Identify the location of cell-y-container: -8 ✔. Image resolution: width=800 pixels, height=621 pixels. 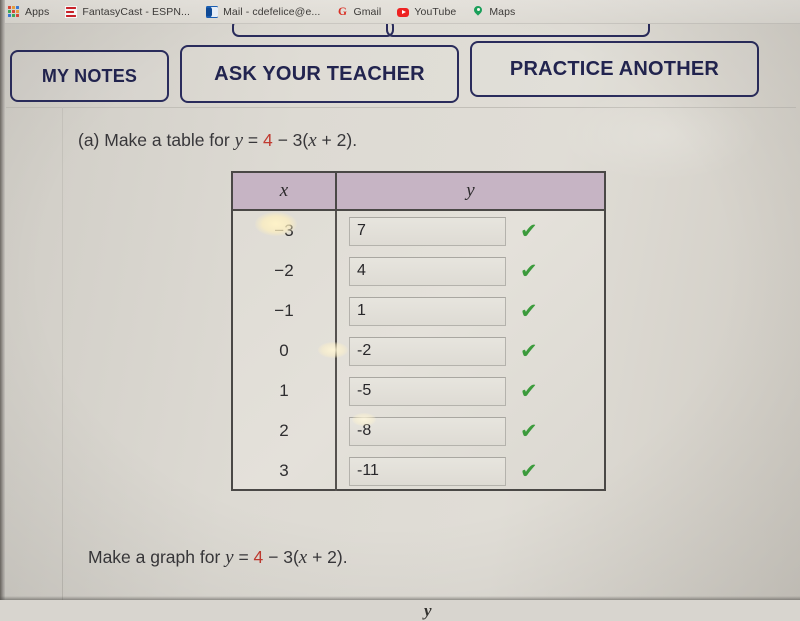
(470, 431).